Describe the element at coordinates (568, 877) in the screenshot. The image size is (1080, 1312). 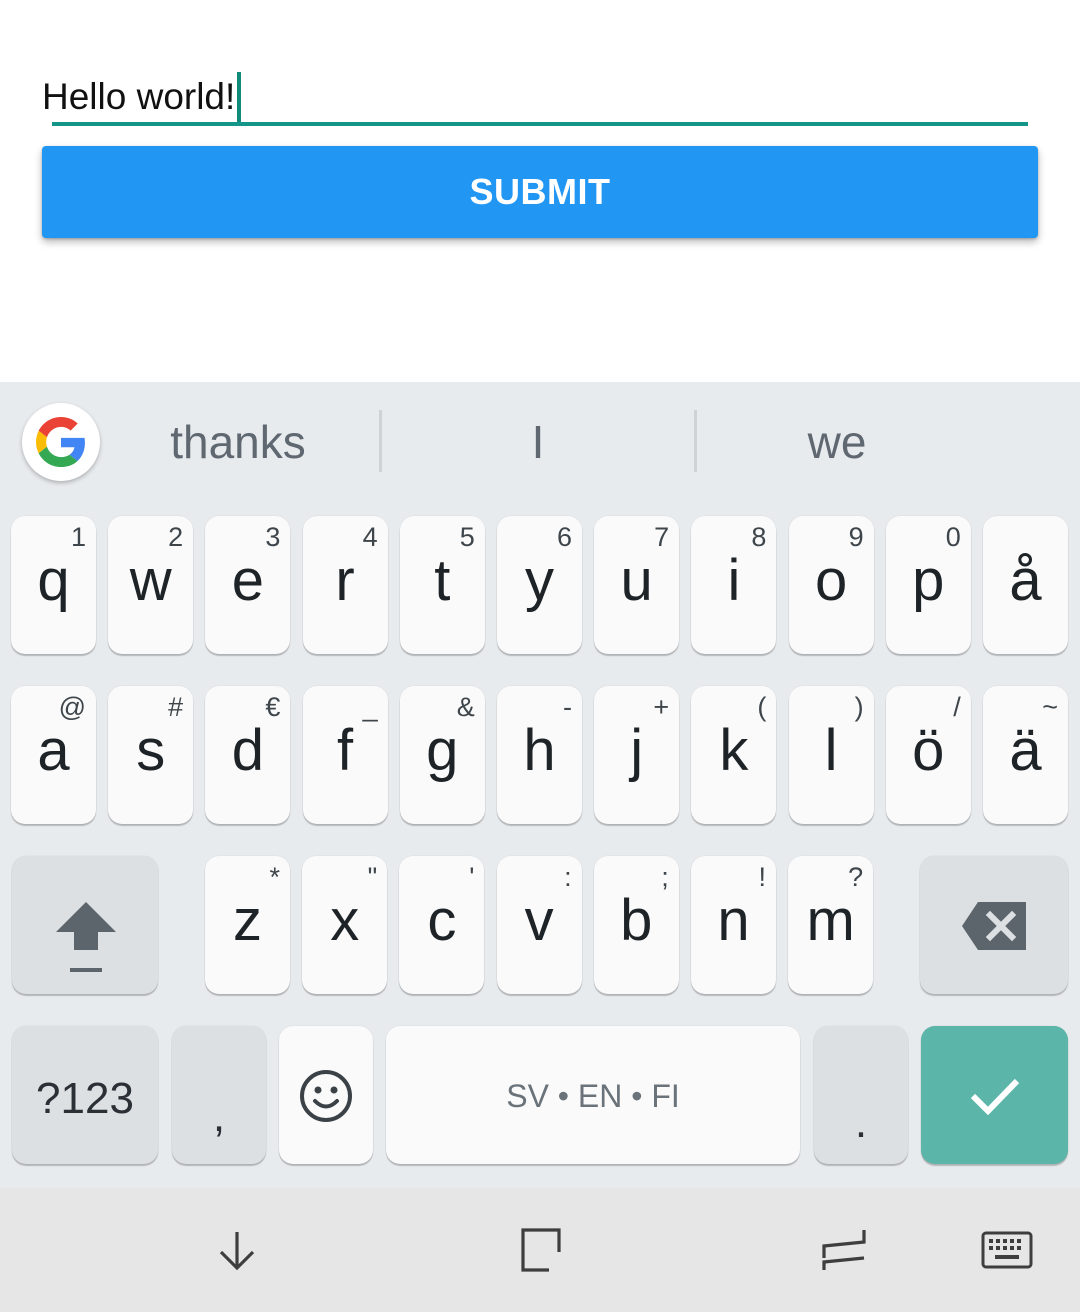
I see `key-hint-label: :` at that location.